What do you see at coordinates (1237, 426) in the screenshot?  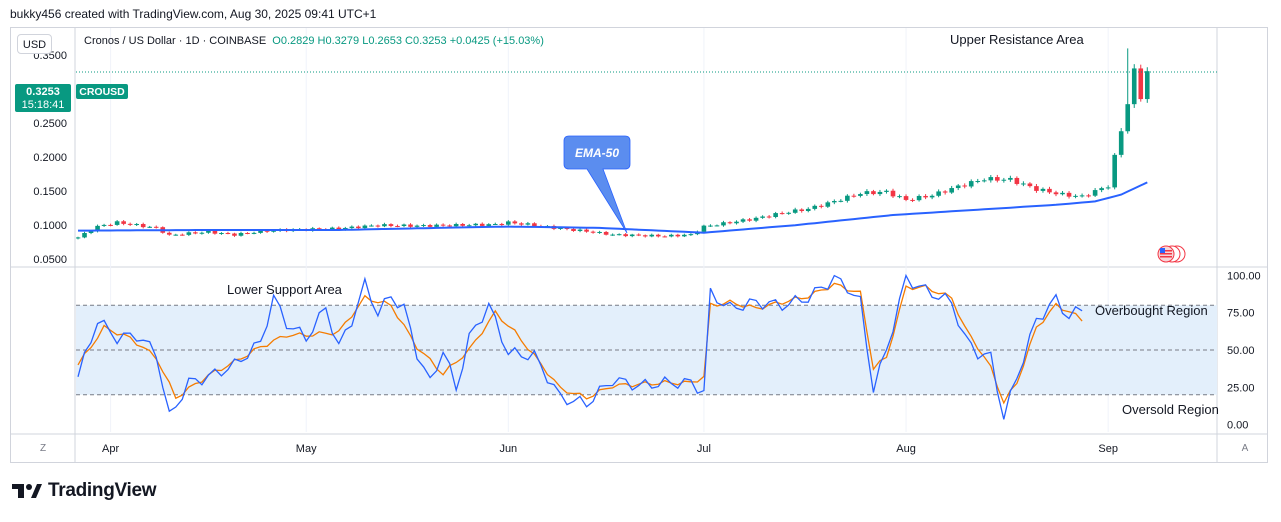 I see `oscillator-tick-label: 0.00` at bounding box center [1237, 426].